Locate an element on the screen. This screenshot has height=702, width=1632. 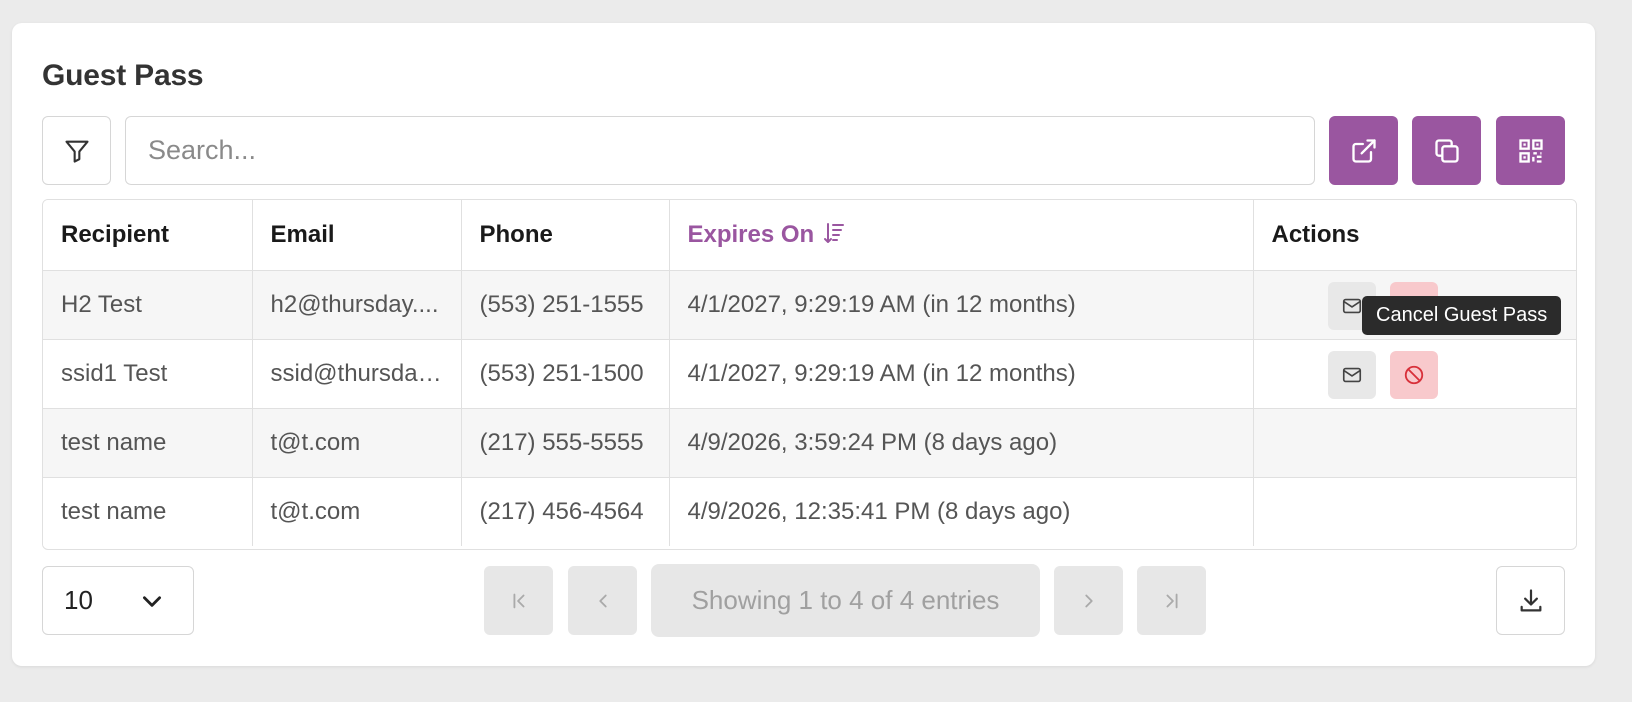
external-link-icon is located at coordinates (1363, 150).